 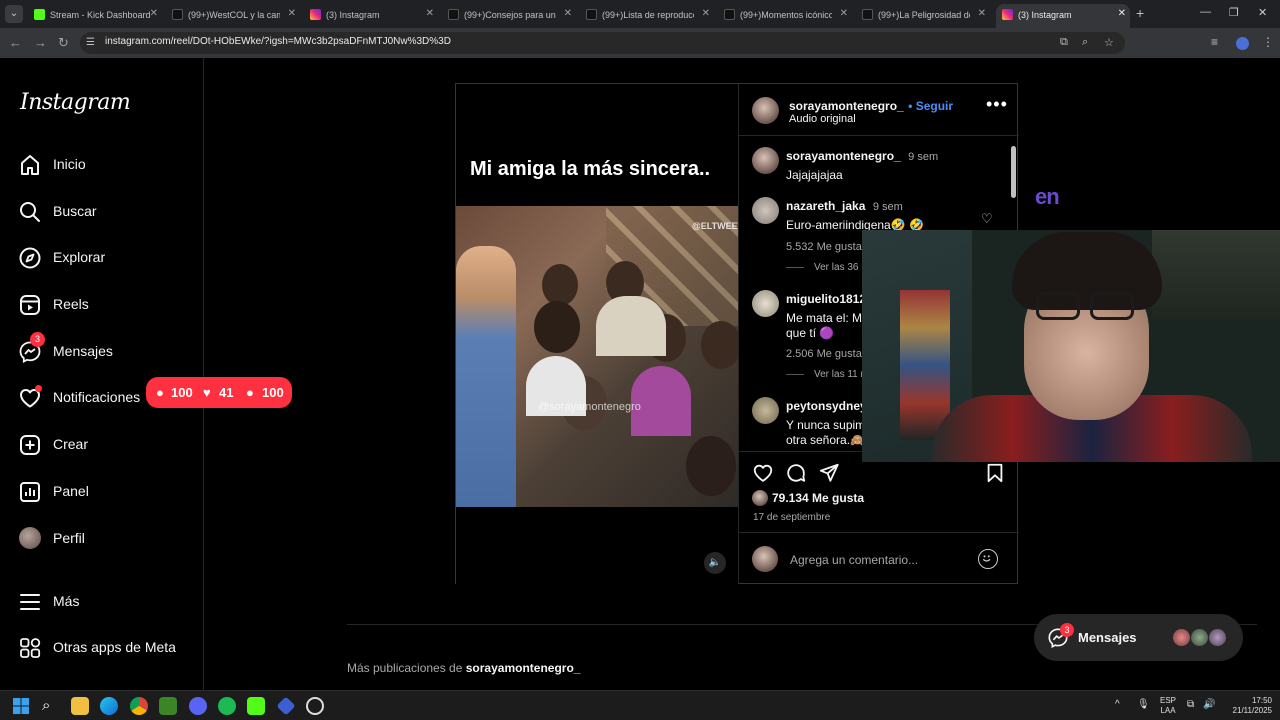 I want to click on volume-tray-icon: 🔊, so click(x=1209, y=705).